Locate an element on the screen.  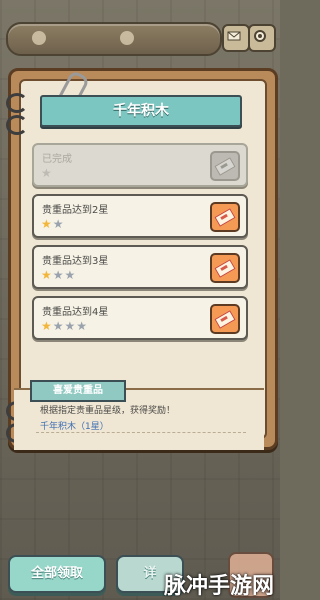
quest-label: 贵重品达到4星 is located at coordinates (75, 312).